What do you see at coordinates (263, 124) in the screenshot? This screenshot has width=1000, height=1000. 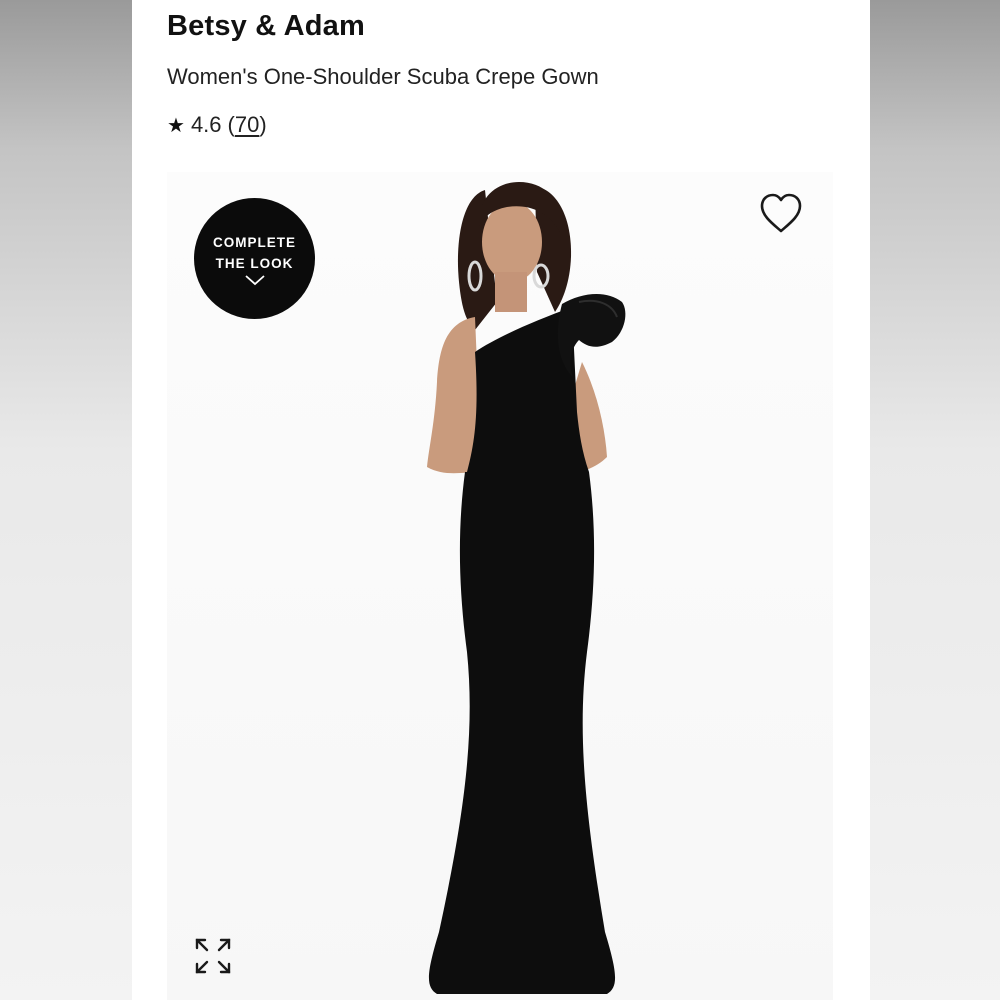 I see `close-paren: )` at bounding box center [263, 124].